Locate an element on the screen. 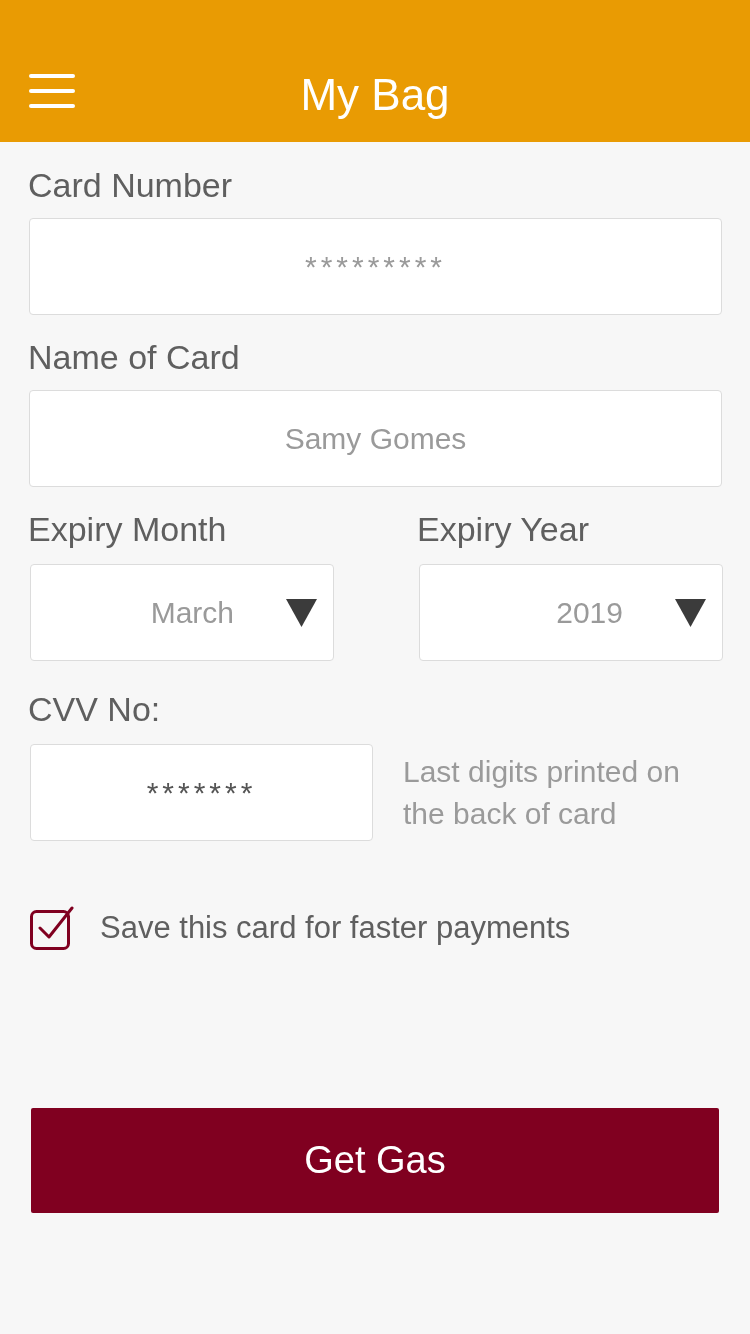 Image resolution: width=750 pixels, height=1334 pixels. get-gas-button: Get Gas is located at coordinates (375, 1160).